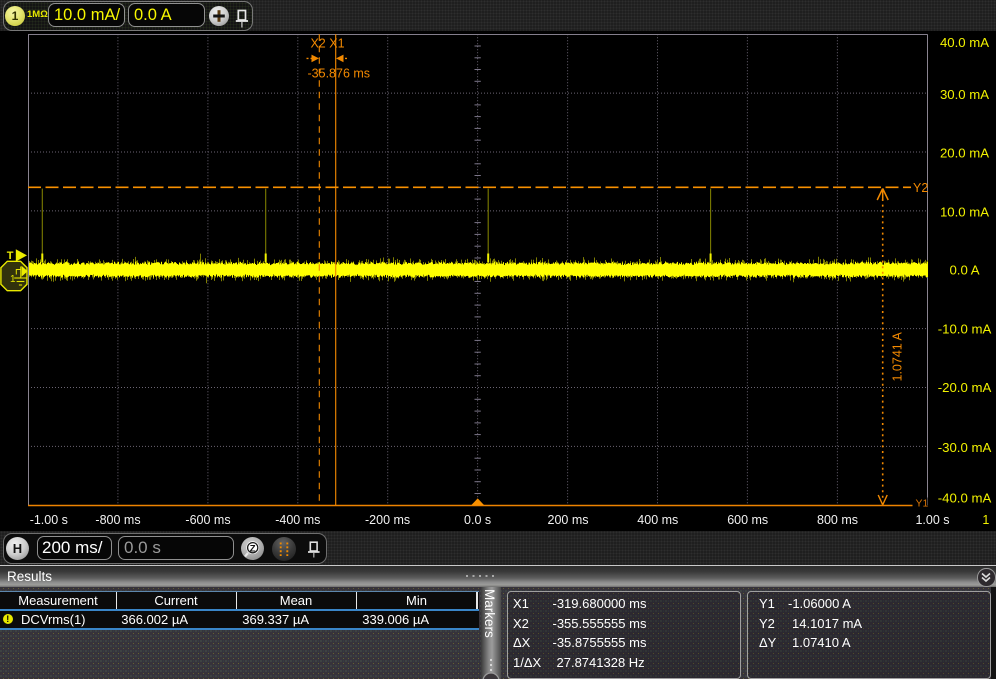 This screenshot has height=679, width=996. Describe the element at coordinates (932, 520) in the screenshot. I see `svg-text: 1.00 s` at that location.